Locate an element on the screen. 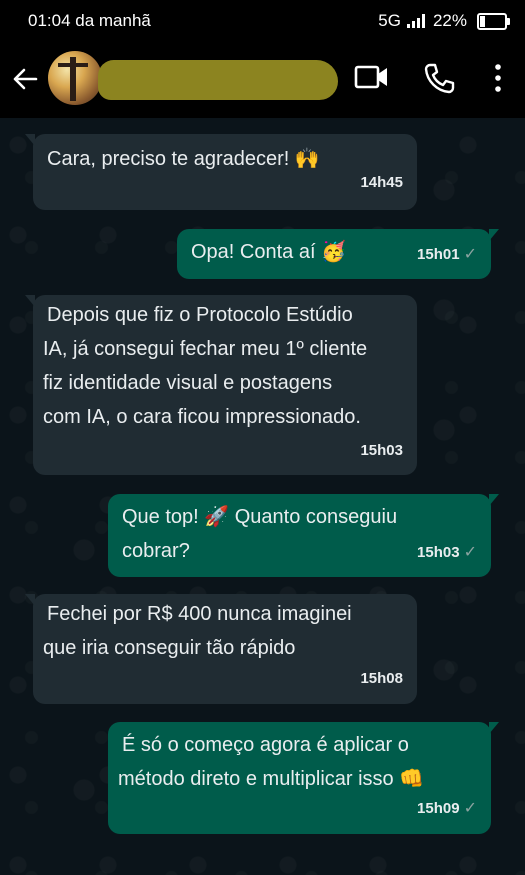 Image resolution: width=525 pixels, height=875 pixels. message-time: 15h09 ✓ is located at coordinates (447, 809).